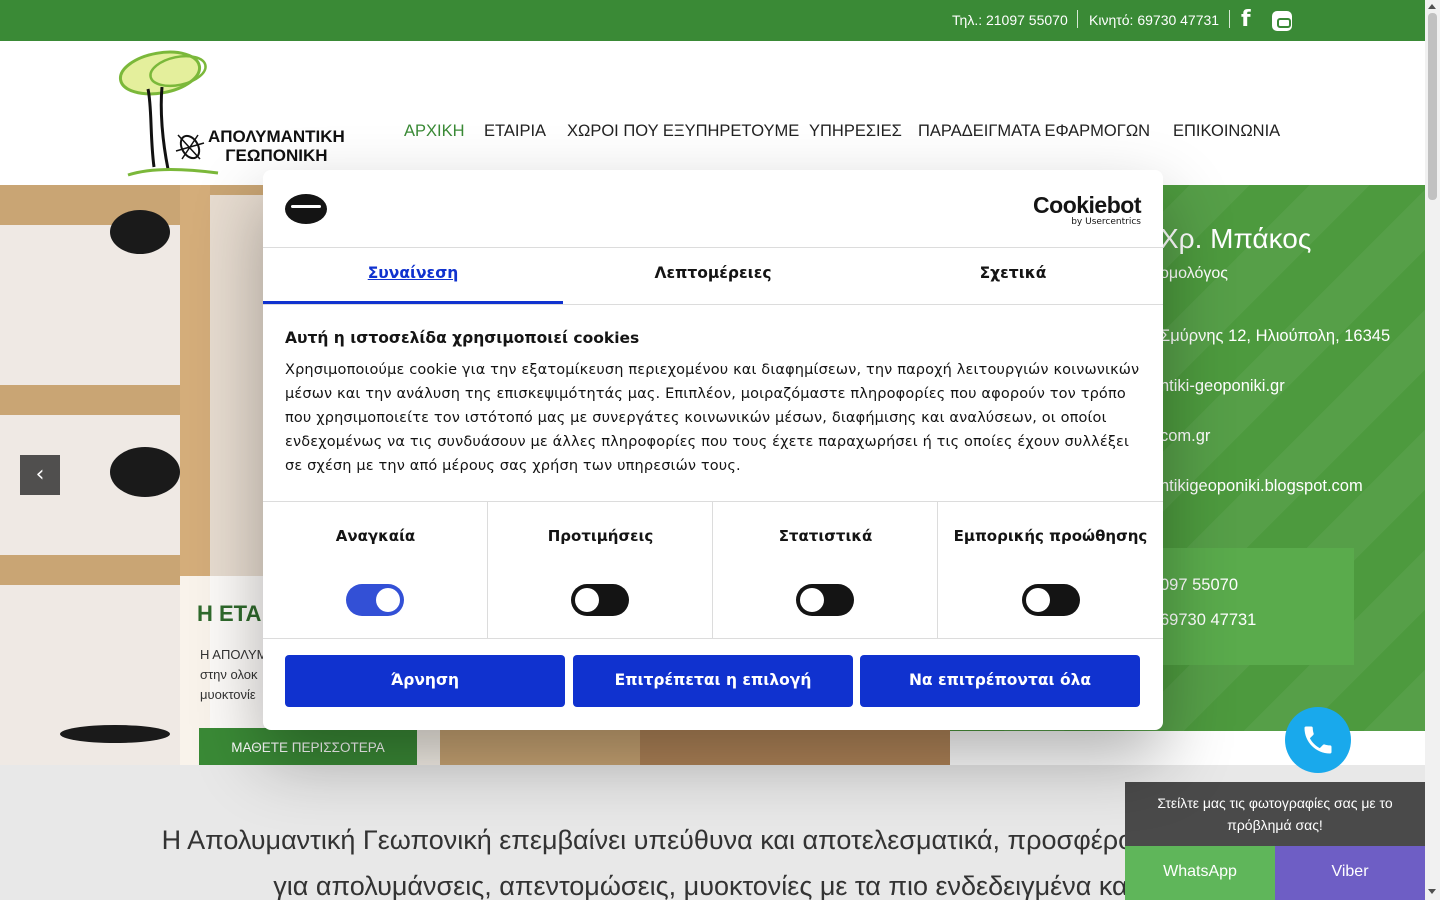 The image size is (1440, 900). Describe the element at coordinates (1050, 536) in the screenshot. I see `category-marketing: Εμπορικής προώθησης` at that location.